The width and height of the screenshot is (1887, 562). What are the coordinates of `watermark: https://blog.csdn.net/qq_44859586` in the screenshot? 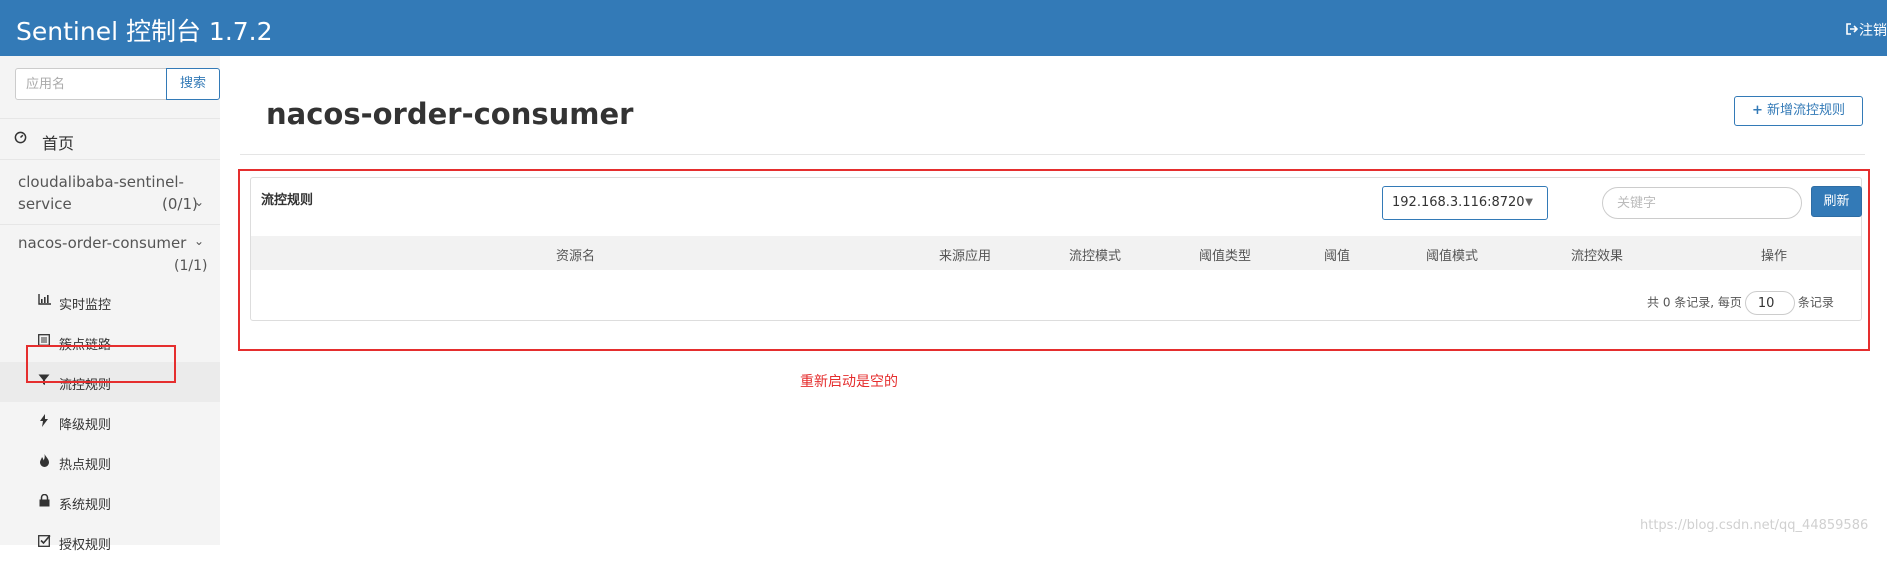 It's located at (1754, 525).